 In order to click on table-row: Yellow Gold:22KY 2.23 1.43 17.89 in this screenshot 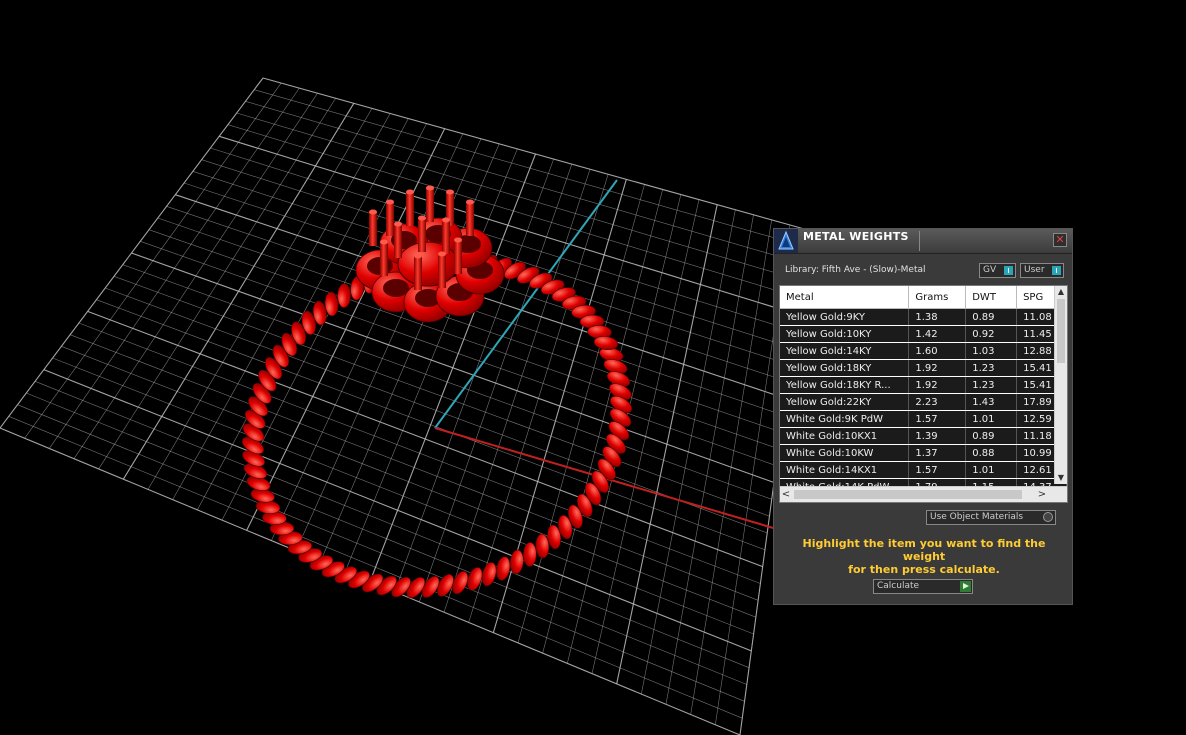, I will do `click(923, 402)`.